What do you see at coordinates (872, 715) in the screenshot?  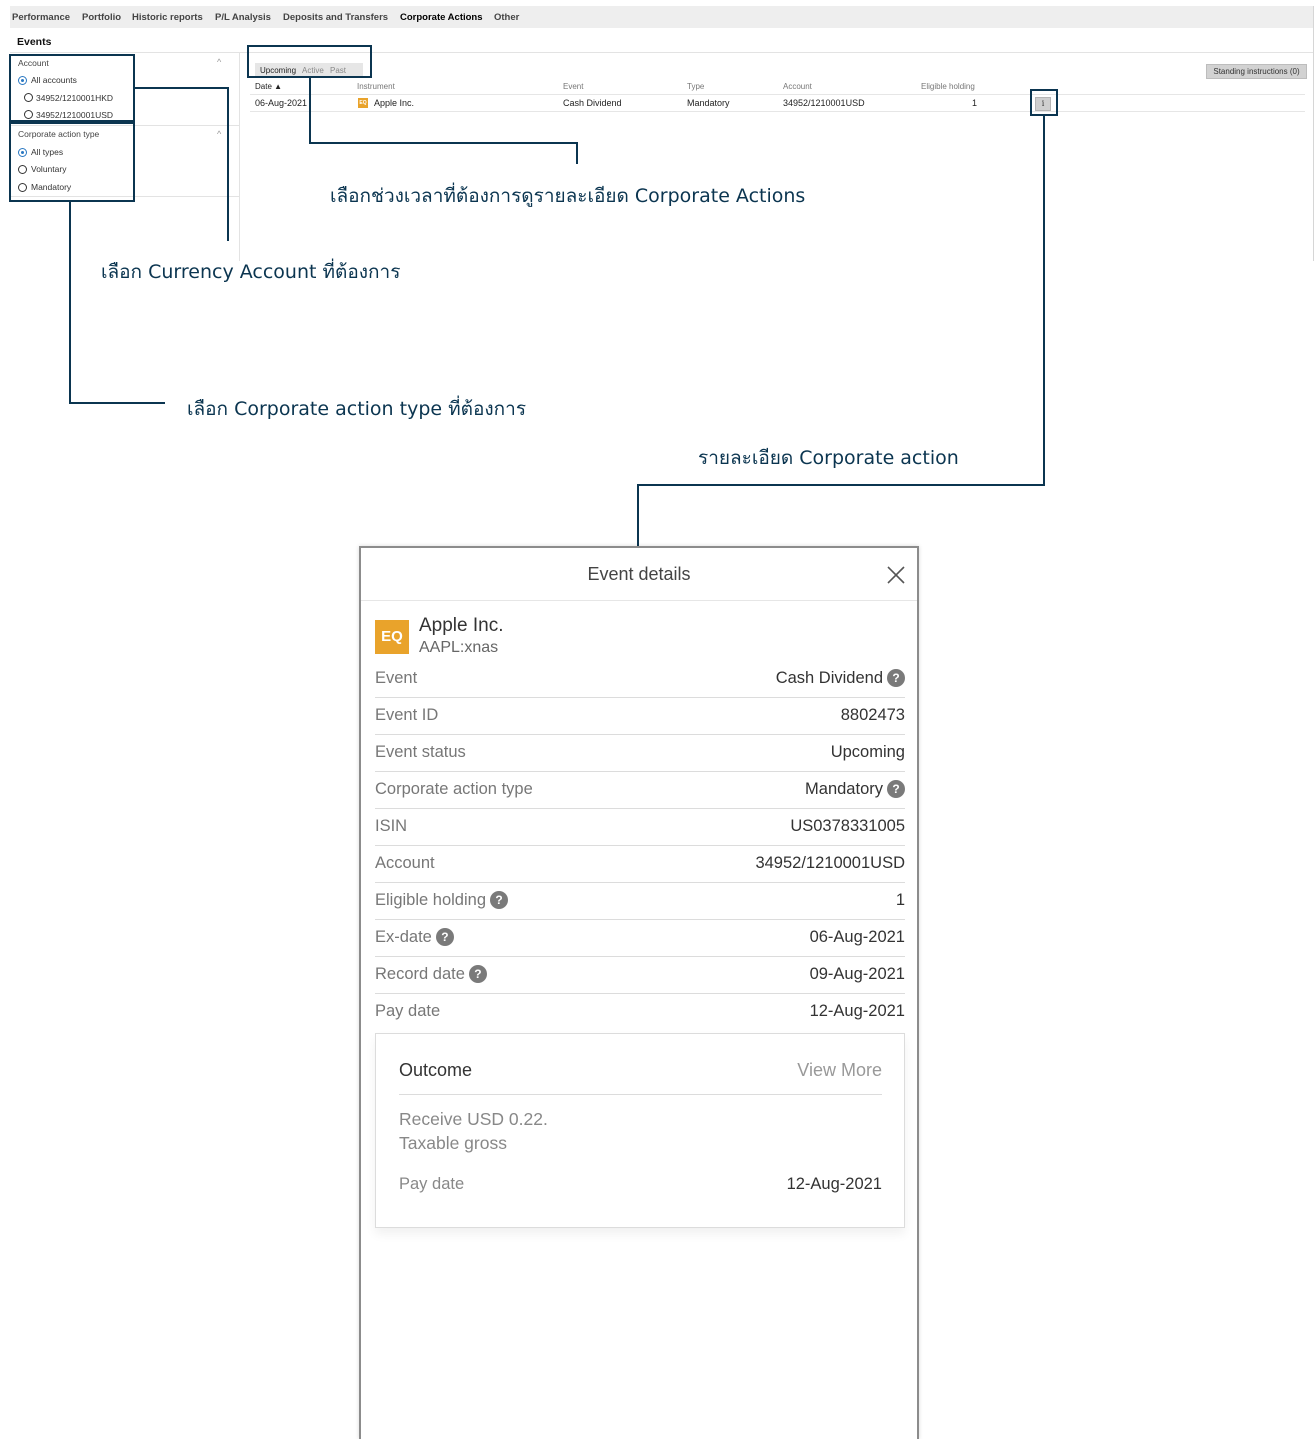 I see `detail-value: 8802473` at bounding box center [872, 715].